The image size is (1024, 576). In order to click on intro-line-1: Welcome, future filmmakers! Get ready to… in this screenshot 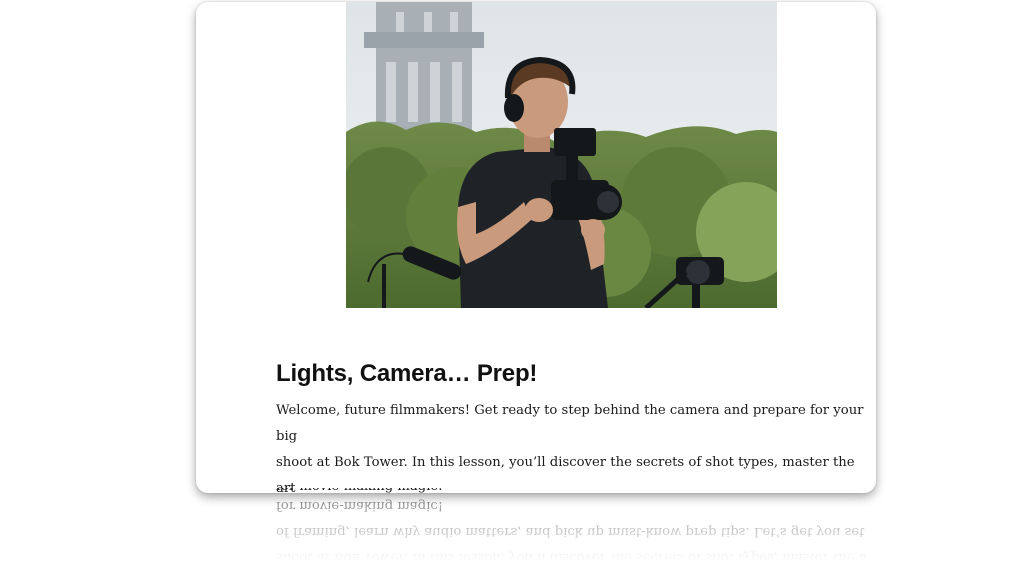, I will do `click(570, 423)`.